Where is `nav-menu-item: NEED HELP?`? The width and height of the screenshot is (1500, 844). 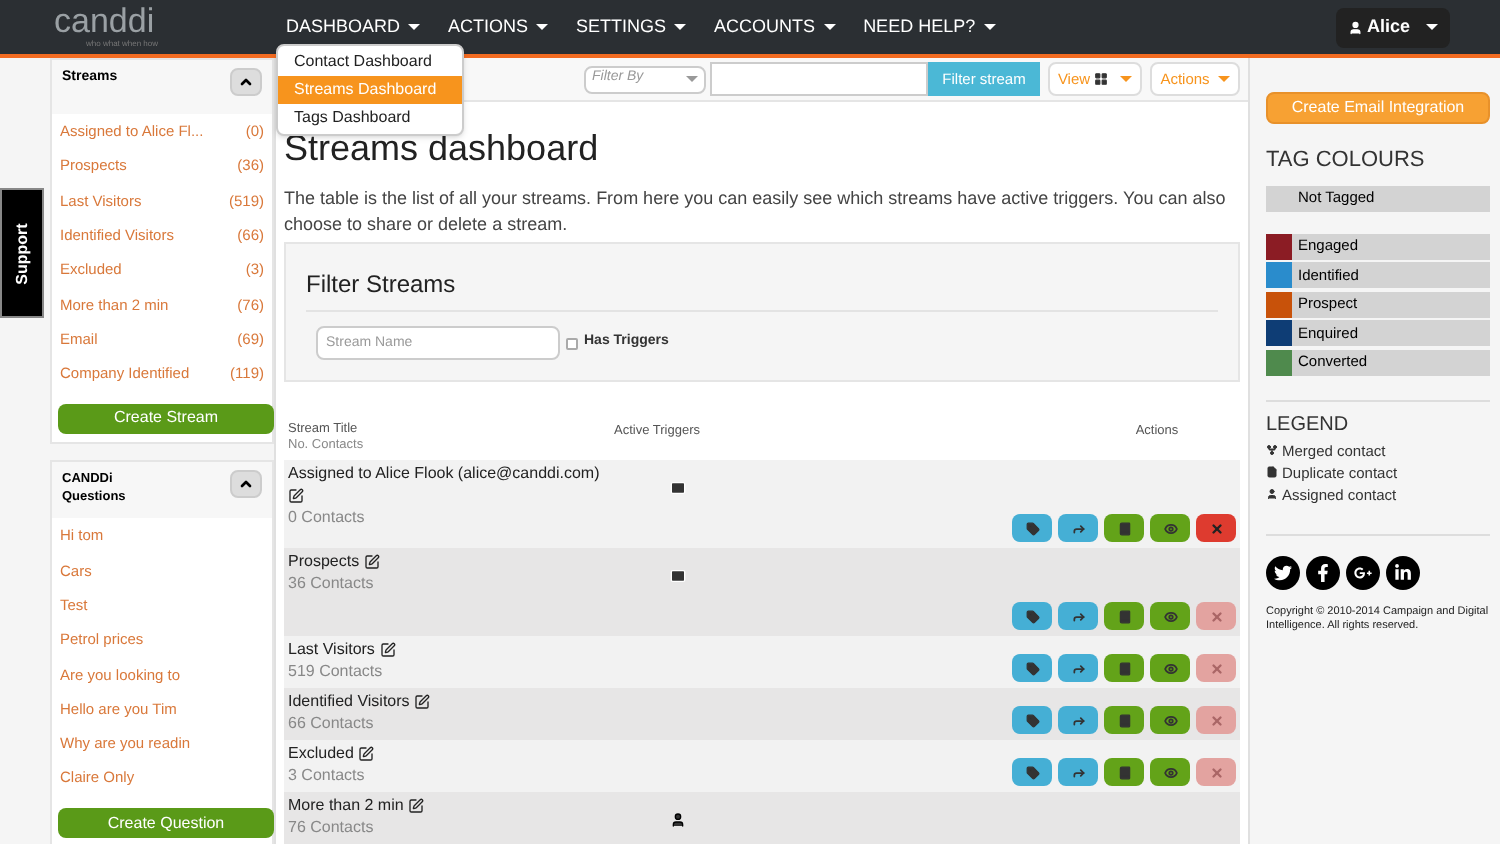 nav-menu-item: NEED HELP? is located at coordinates (929, 27).